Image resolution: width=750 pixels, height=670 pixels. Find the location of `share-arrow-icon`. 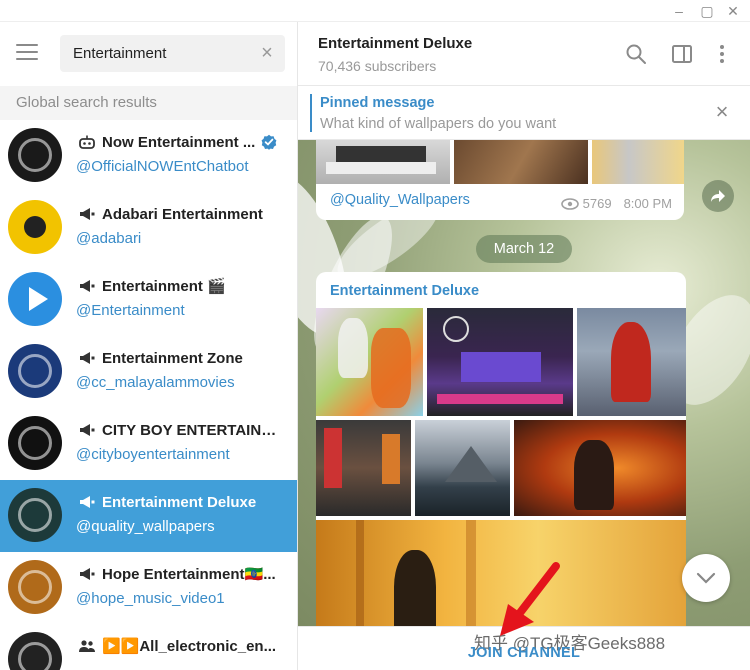

share-arrow-icon is located at coordinates (718, 196).